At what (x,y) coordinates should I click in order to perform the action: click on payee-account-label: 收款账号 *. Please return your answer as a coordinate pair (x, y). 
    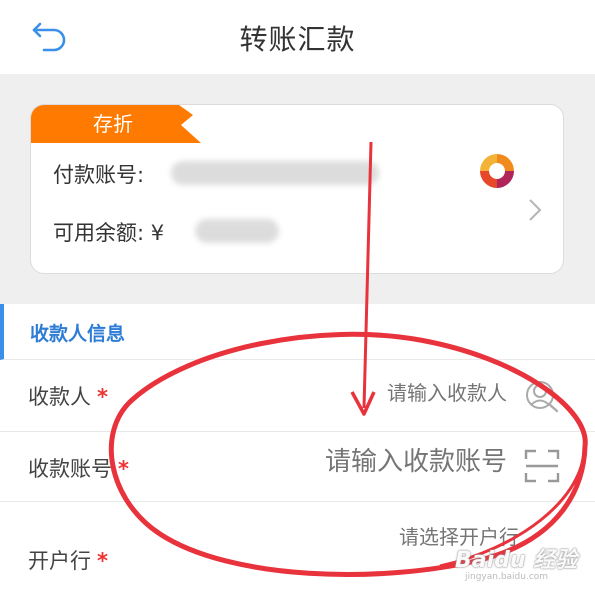
    Looking at the image, I should click on (78, 469).